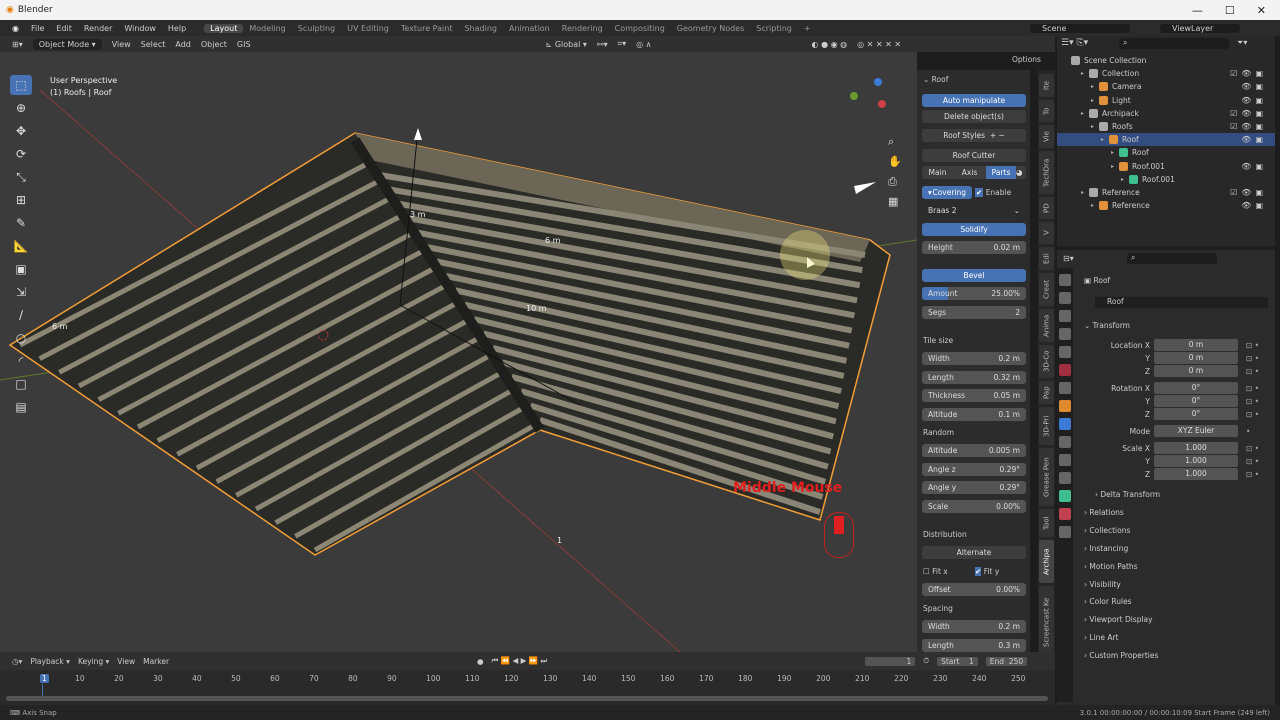 Image resolution: width=1280 pixels, height=720 pixels. I want to click on field-value: 1.000, so click(1196, 474).